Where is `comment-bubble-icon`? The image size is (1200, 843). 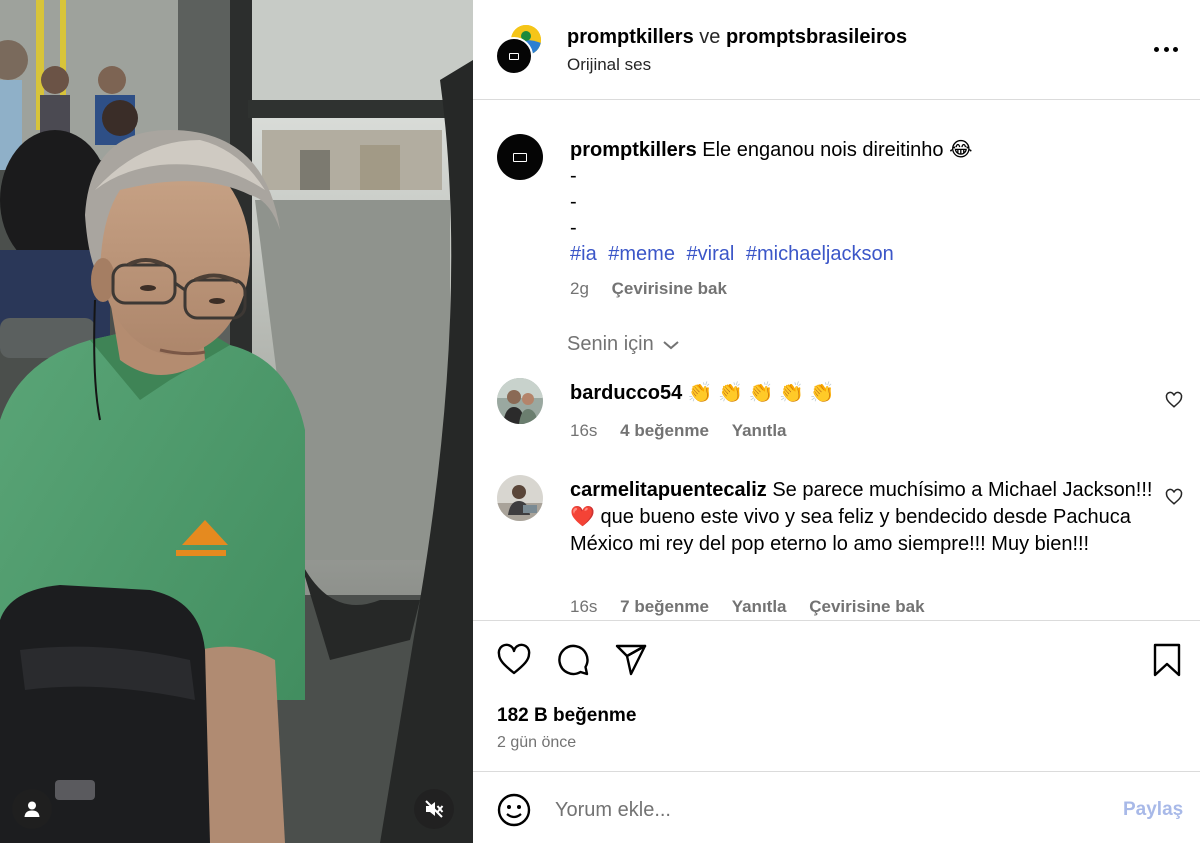
comment-bubble-icon is located at coordinates (573, 660).